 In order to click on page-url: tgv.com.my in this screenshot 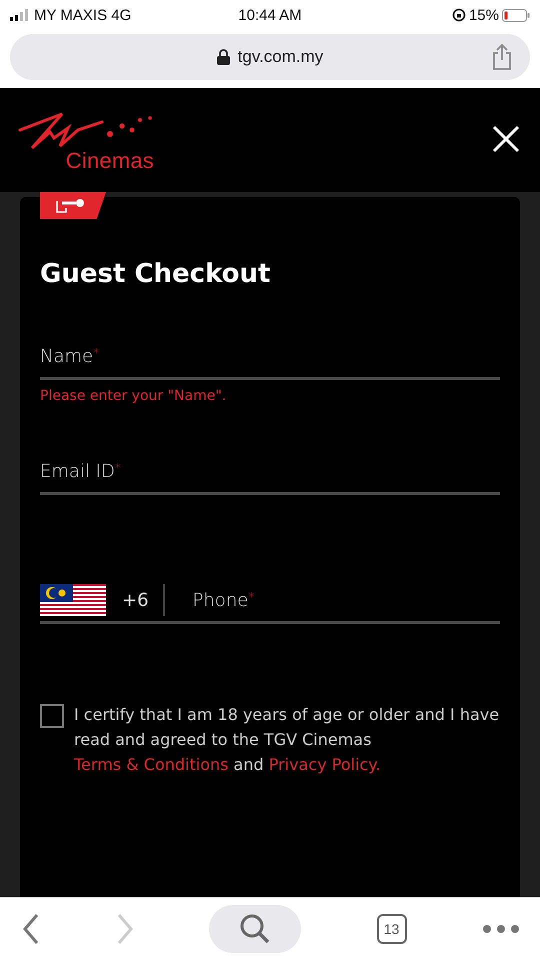, I will do `click(281, 57)`.